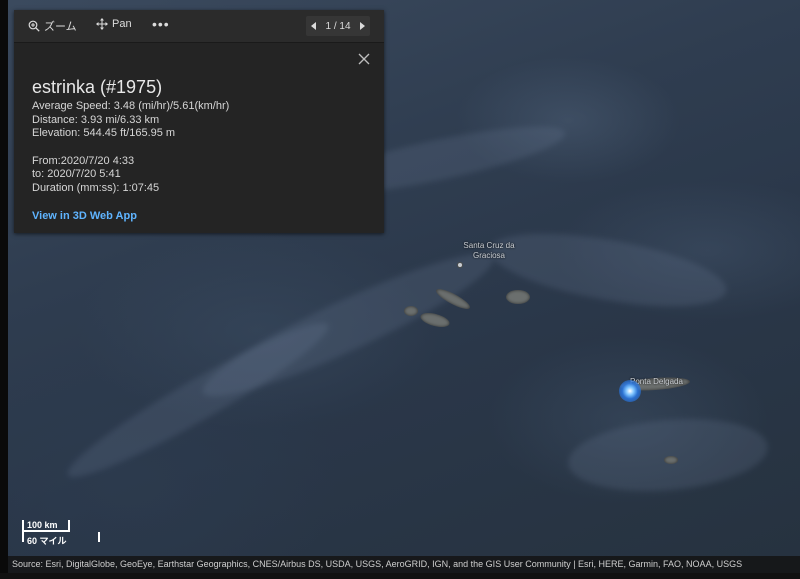 The height and width of the screenshot is (579, 800). What do you see at coordinates (131, 106) in the screenshot?
I see `average-speed-text: Average Speed: 3.48 (mi/hr)/5.61(km/hr)` at bounding box center [131, 106].